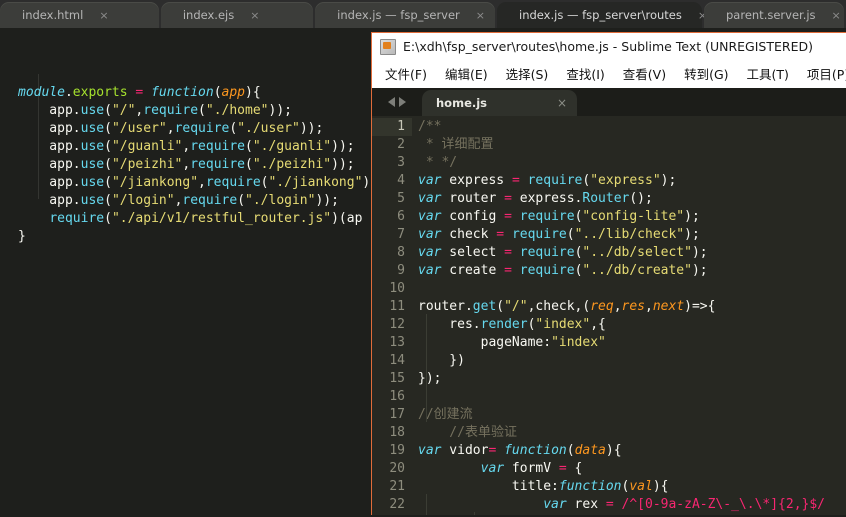 The height and width of the screenshot is (517, 846). What do you see at coordinates (485, 342) in the screenshot?
I see `code-token: pageName:` at bounding box center [485, 342].